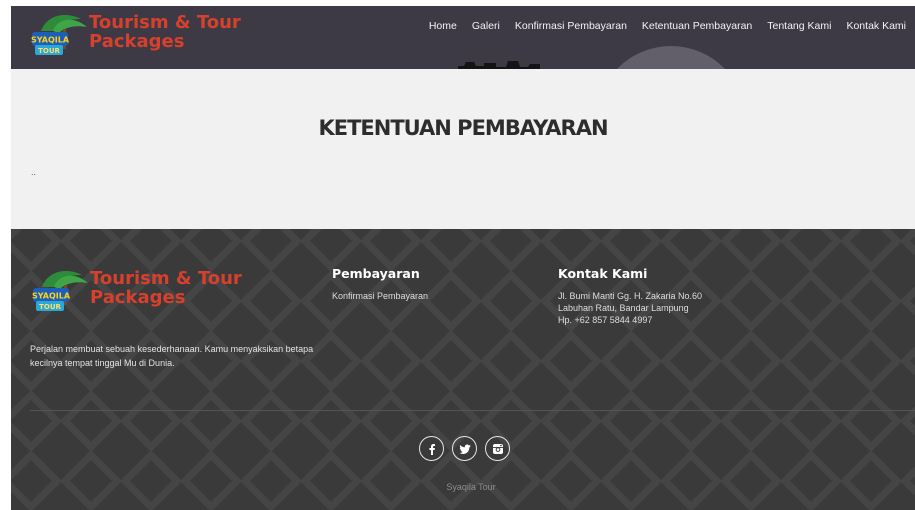  I want to click on footer-brand-name: Tourism & Tour Packages, so click(166, 288).